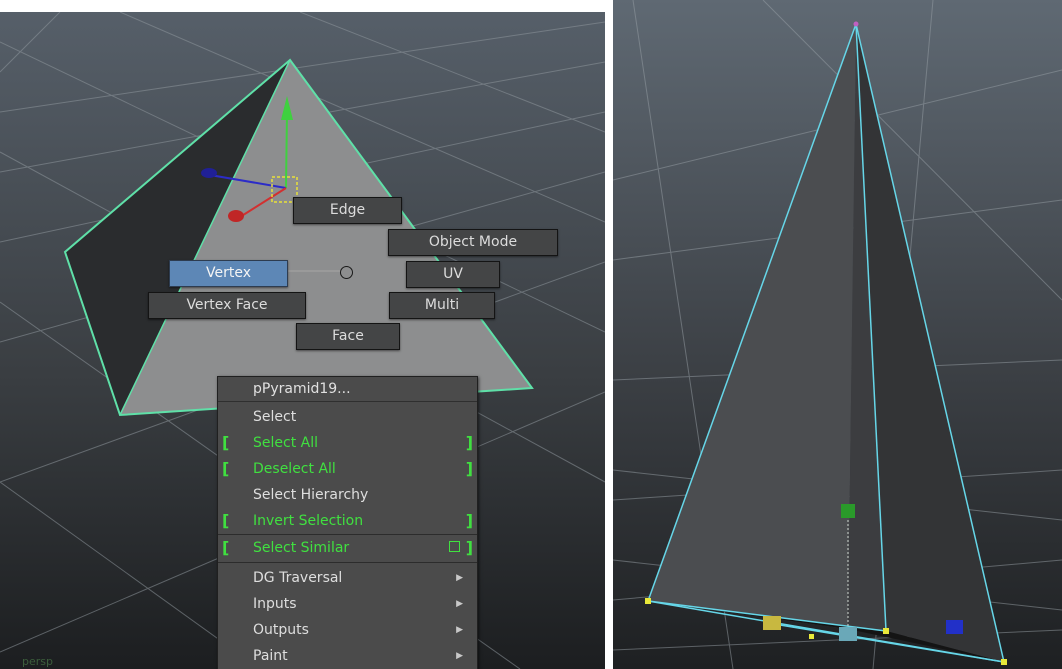 The width and height of the screenshot is (1062, 669). I want to click on menu-item-label: Select Similar, so click(301, 548).